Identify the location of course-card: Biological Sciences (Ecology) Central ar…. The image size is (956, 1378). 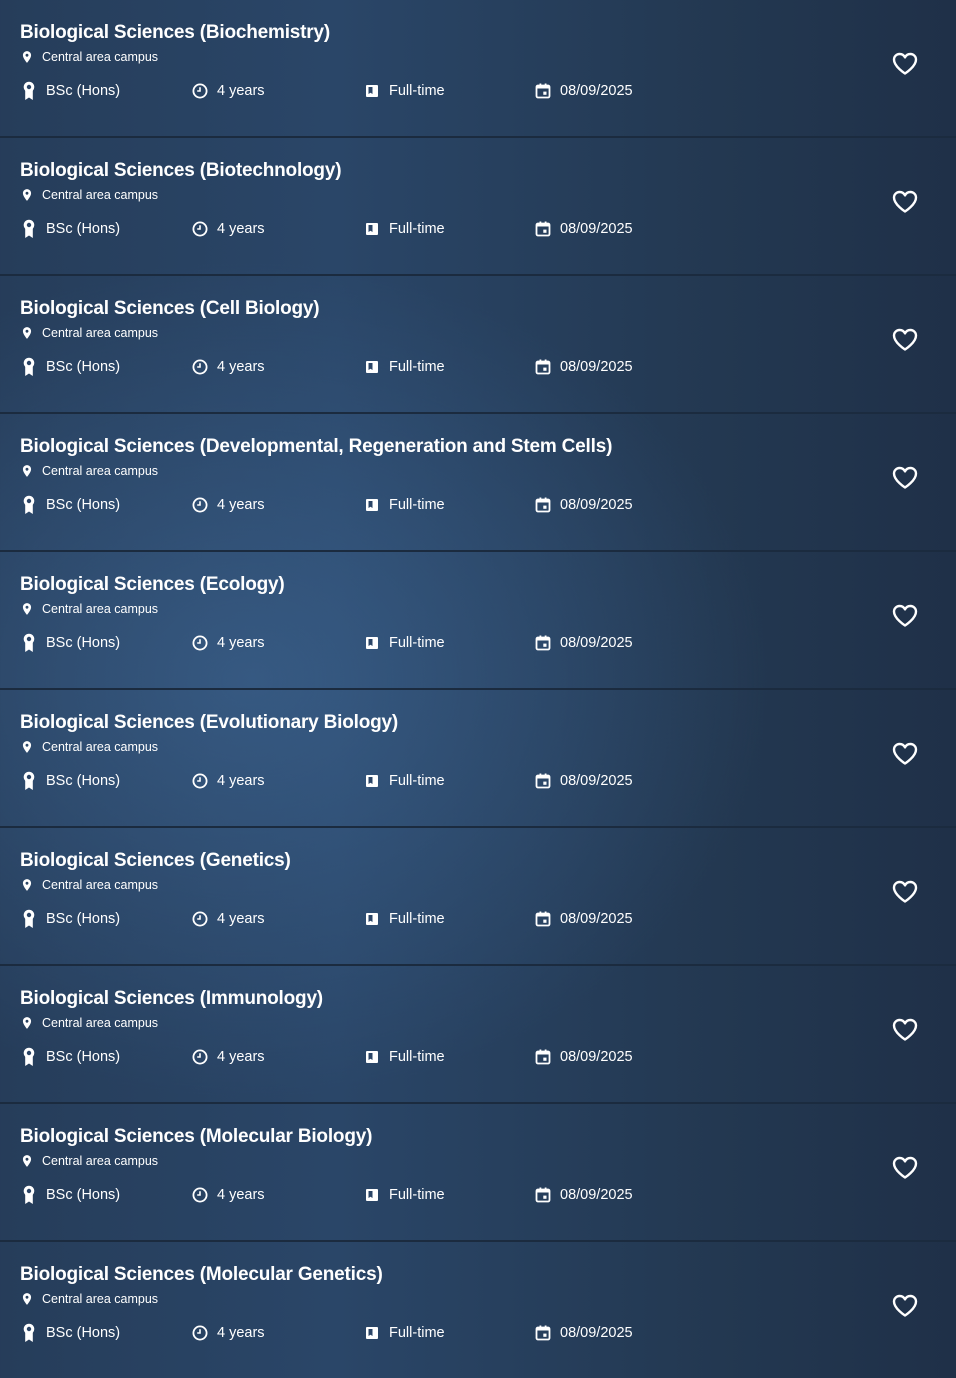
(478, 621).